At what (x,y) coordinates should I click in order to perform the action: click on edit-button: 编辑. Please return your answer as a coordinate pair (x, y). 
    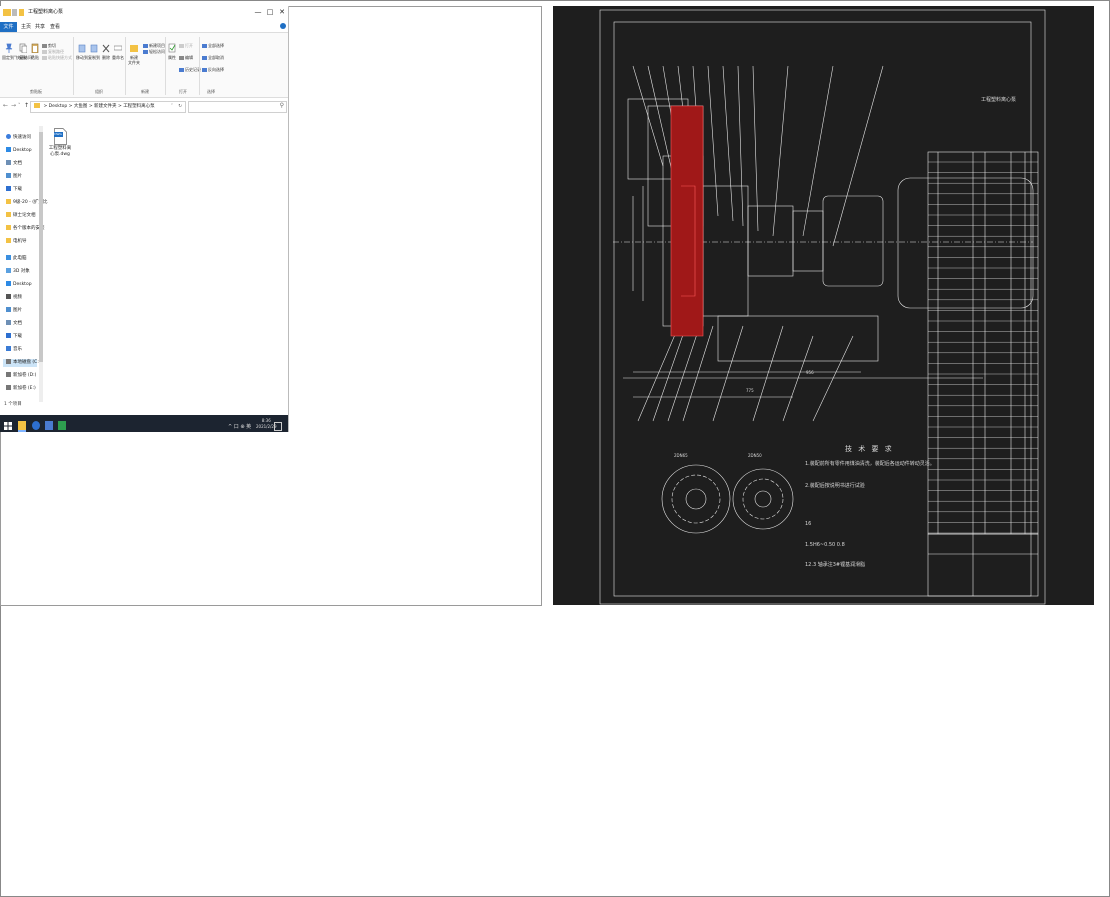
    Looking at the image, I should click on (186, 57).